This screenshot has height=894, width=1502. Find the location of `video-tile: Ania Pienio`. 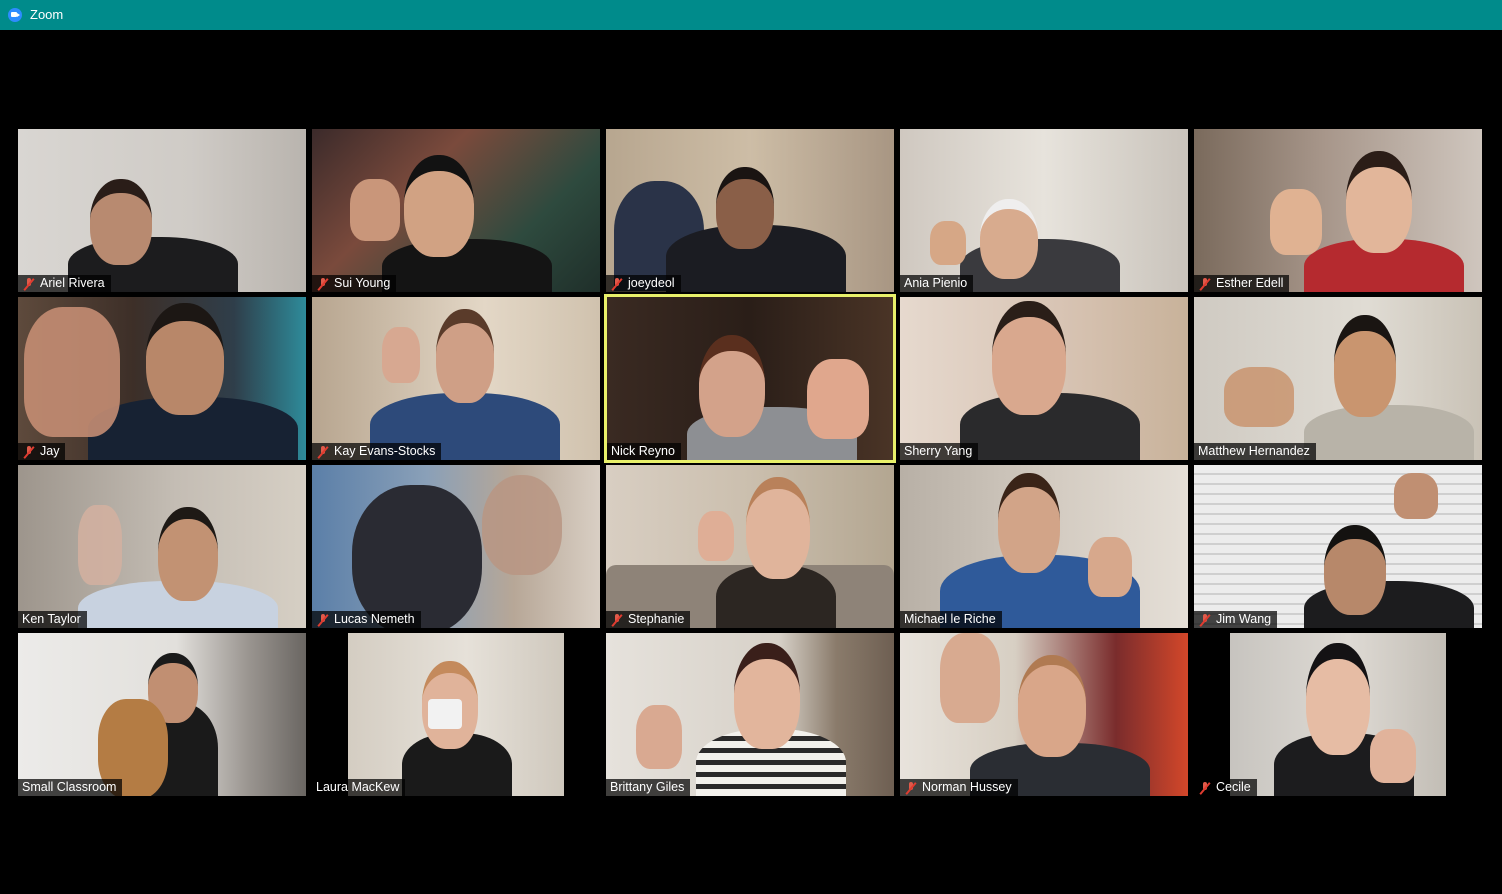

video-tile: Ania Pienio is located at coordinates (1044, 210).